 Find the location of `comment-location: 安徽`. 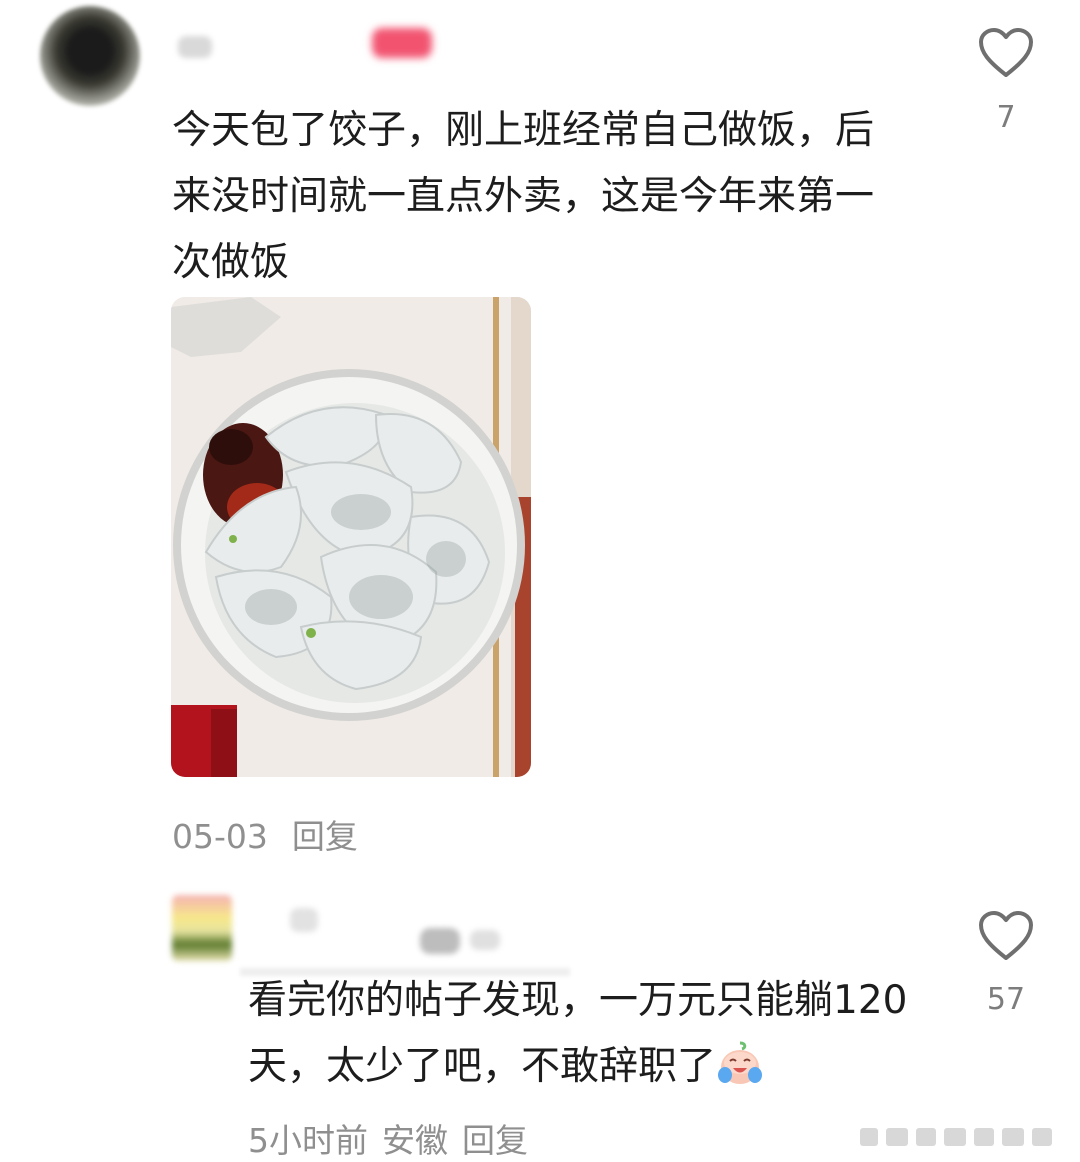

comment-location: 安徽 is located at coordinates (415, 1140).